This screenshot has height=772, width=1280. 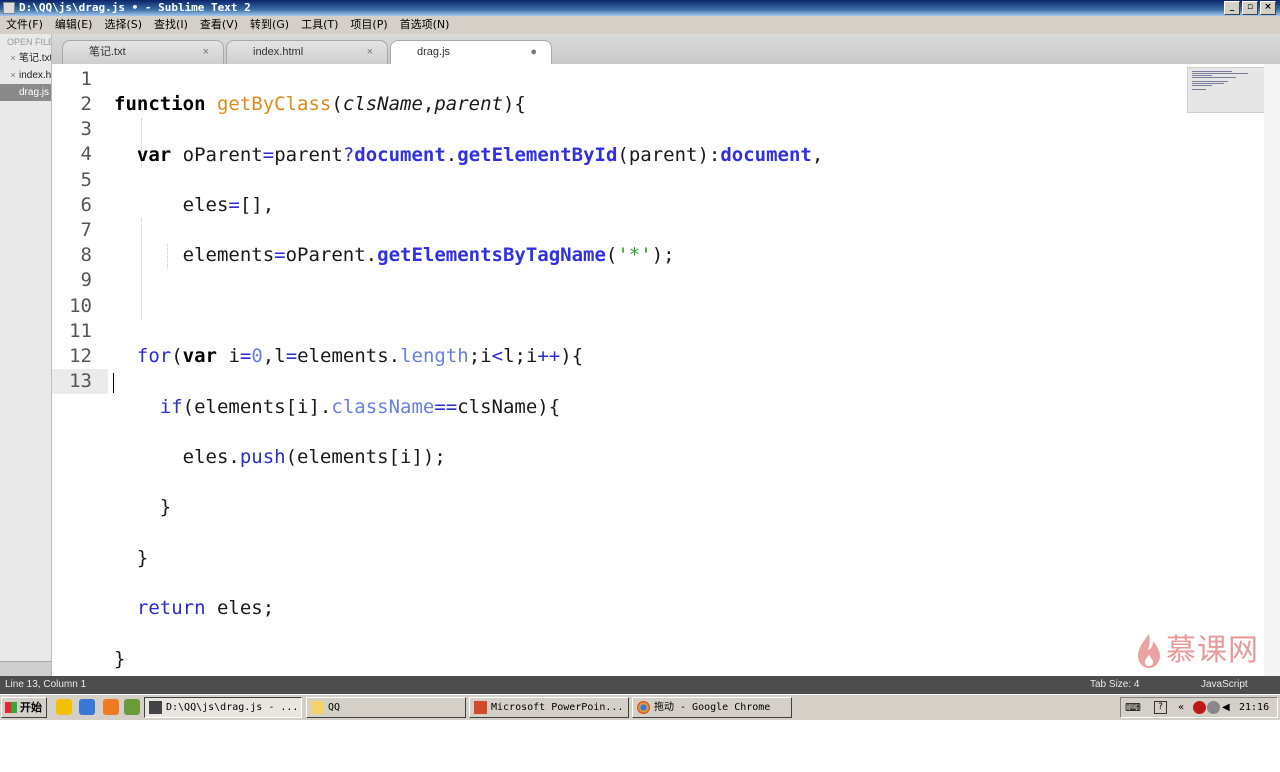 I want to click on task-label: QQ, so click(x=334, y=707).